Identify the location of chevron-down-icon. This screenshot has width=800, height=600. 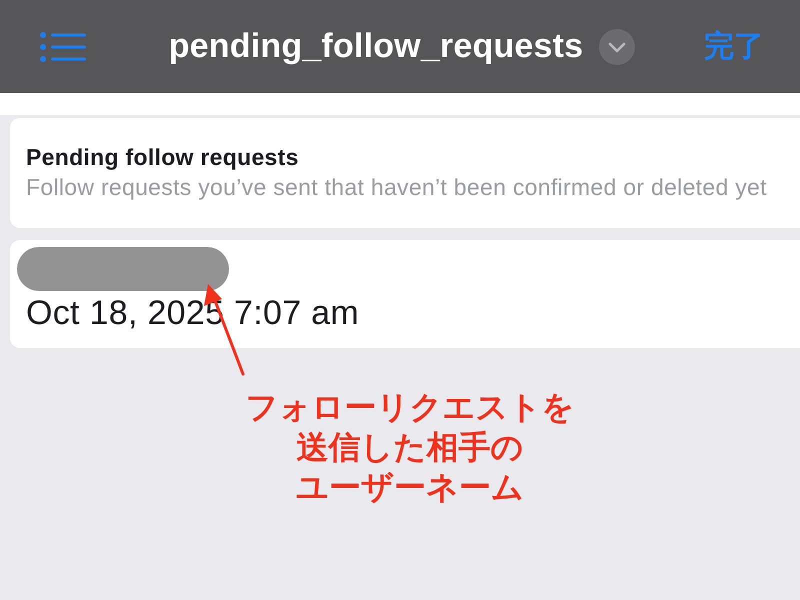
(617, 46).